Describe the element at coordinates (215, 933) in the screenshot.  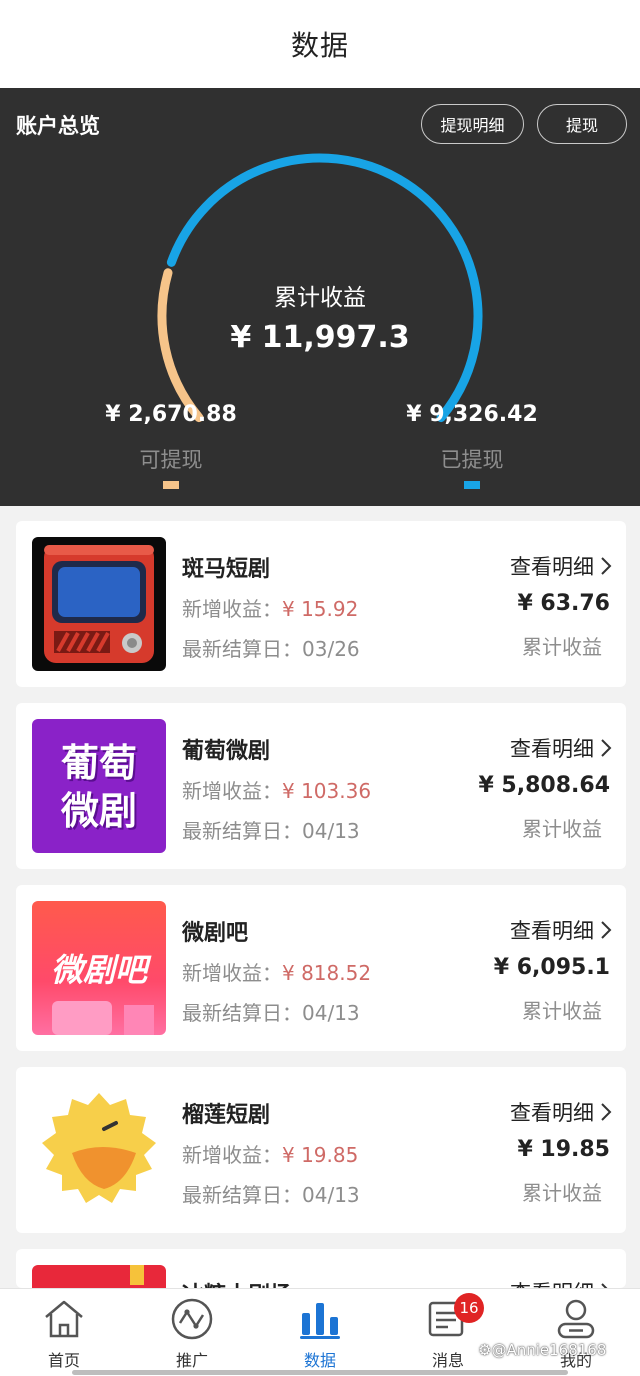
I see `drama-name: 微剧吧` at that location.